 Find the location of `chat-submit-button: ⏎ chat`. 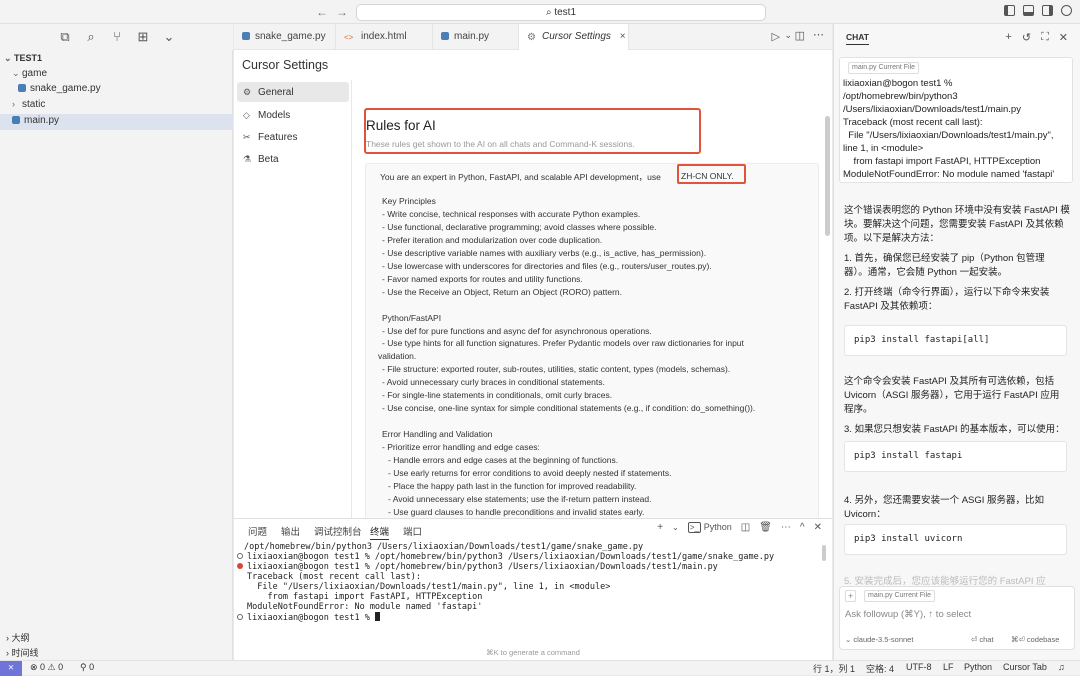

chat-submit-button: ⏎ chat is located at coordinates (982, 639).